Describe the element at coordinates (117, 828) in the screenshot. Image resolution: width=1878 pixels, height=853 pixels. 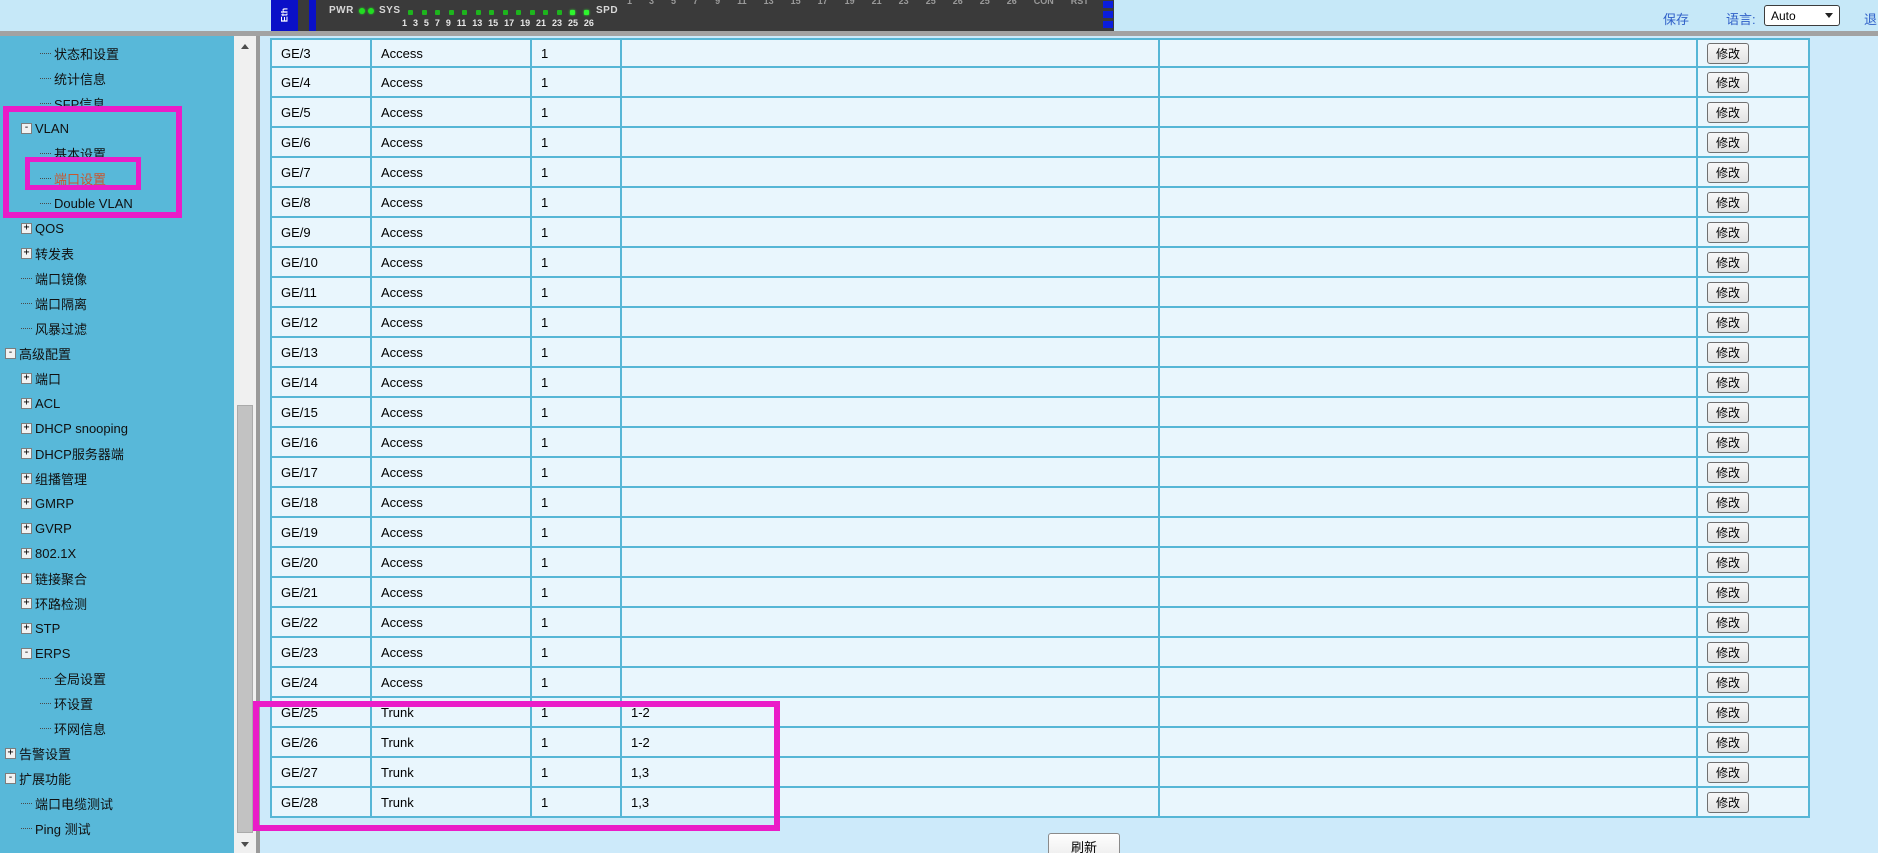
I see `sidebar-item-ping-test: Ping 测试` at that location.